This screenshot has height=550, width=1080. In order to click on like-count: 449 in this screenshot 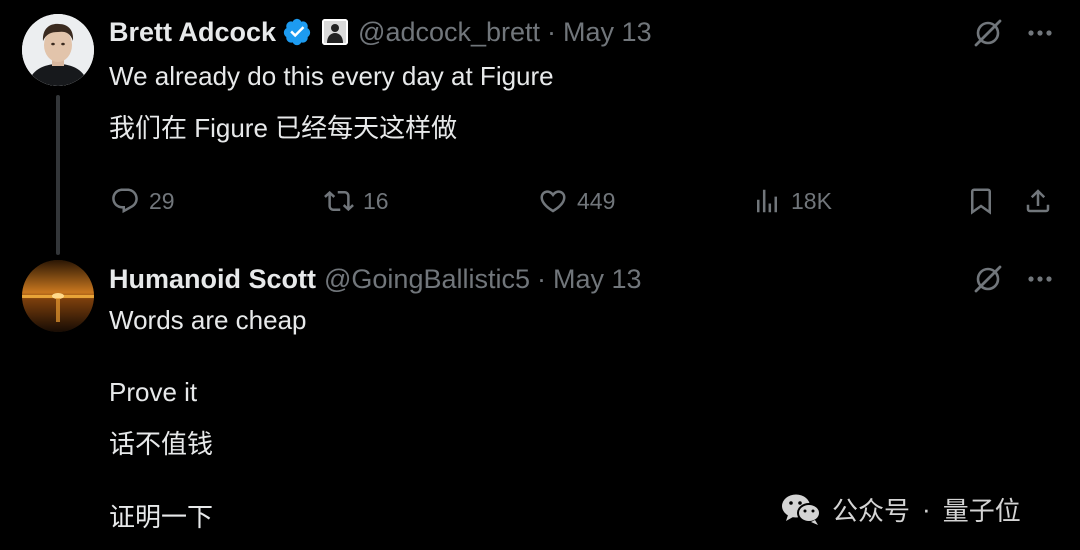, I will do `click(596, 200)`.